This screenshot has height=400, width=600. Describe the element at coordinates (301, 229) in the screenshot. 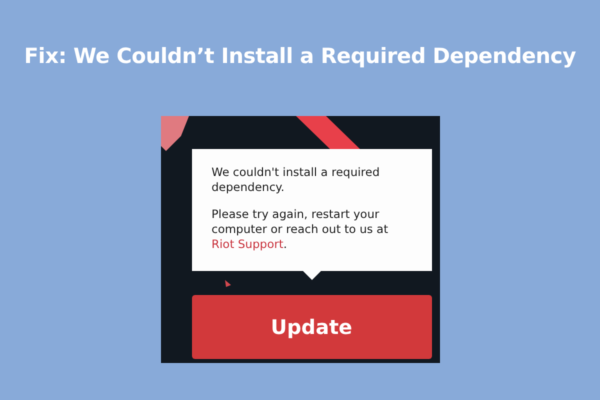

I see `help-text: Please try again, restart your computer or reach out to us at Riot Support.` at that location.